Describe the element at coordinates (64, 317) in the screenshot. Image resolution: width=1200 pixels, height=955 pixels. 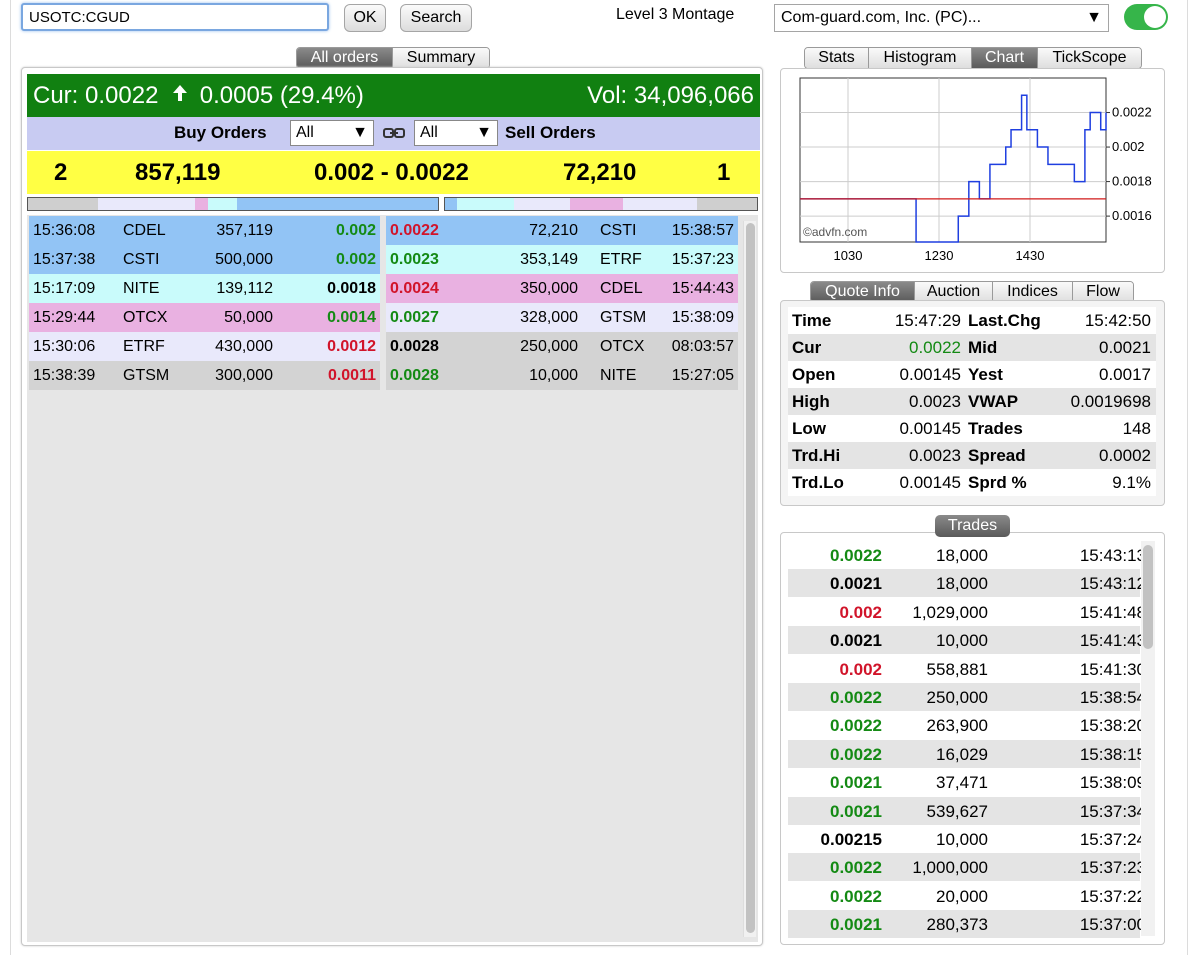
I see `time: 15:29:44` at that location.